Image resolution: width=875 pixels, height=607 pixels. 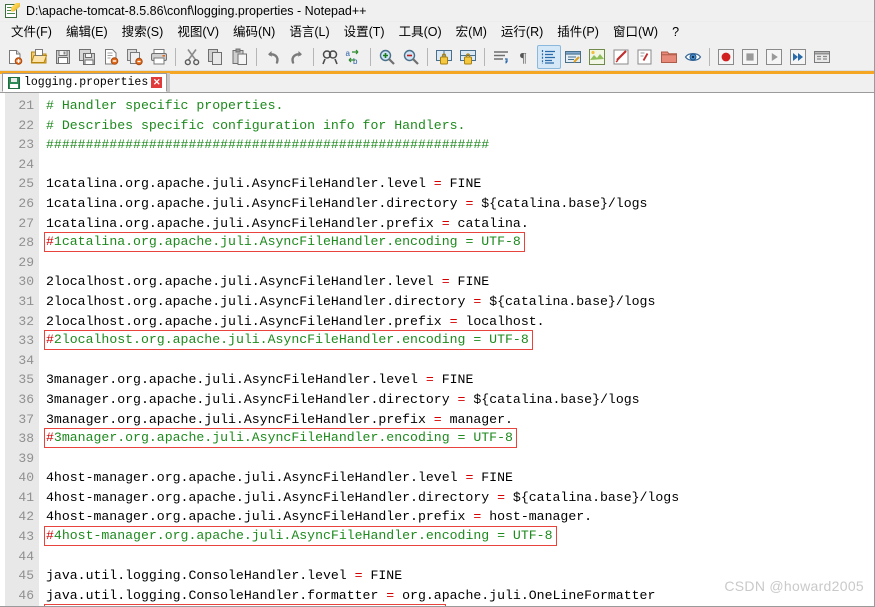 What do you see at coordinates (411, 57) in the screenshot?
I see `zoom-out-icon` at bounding box center [411, 57].